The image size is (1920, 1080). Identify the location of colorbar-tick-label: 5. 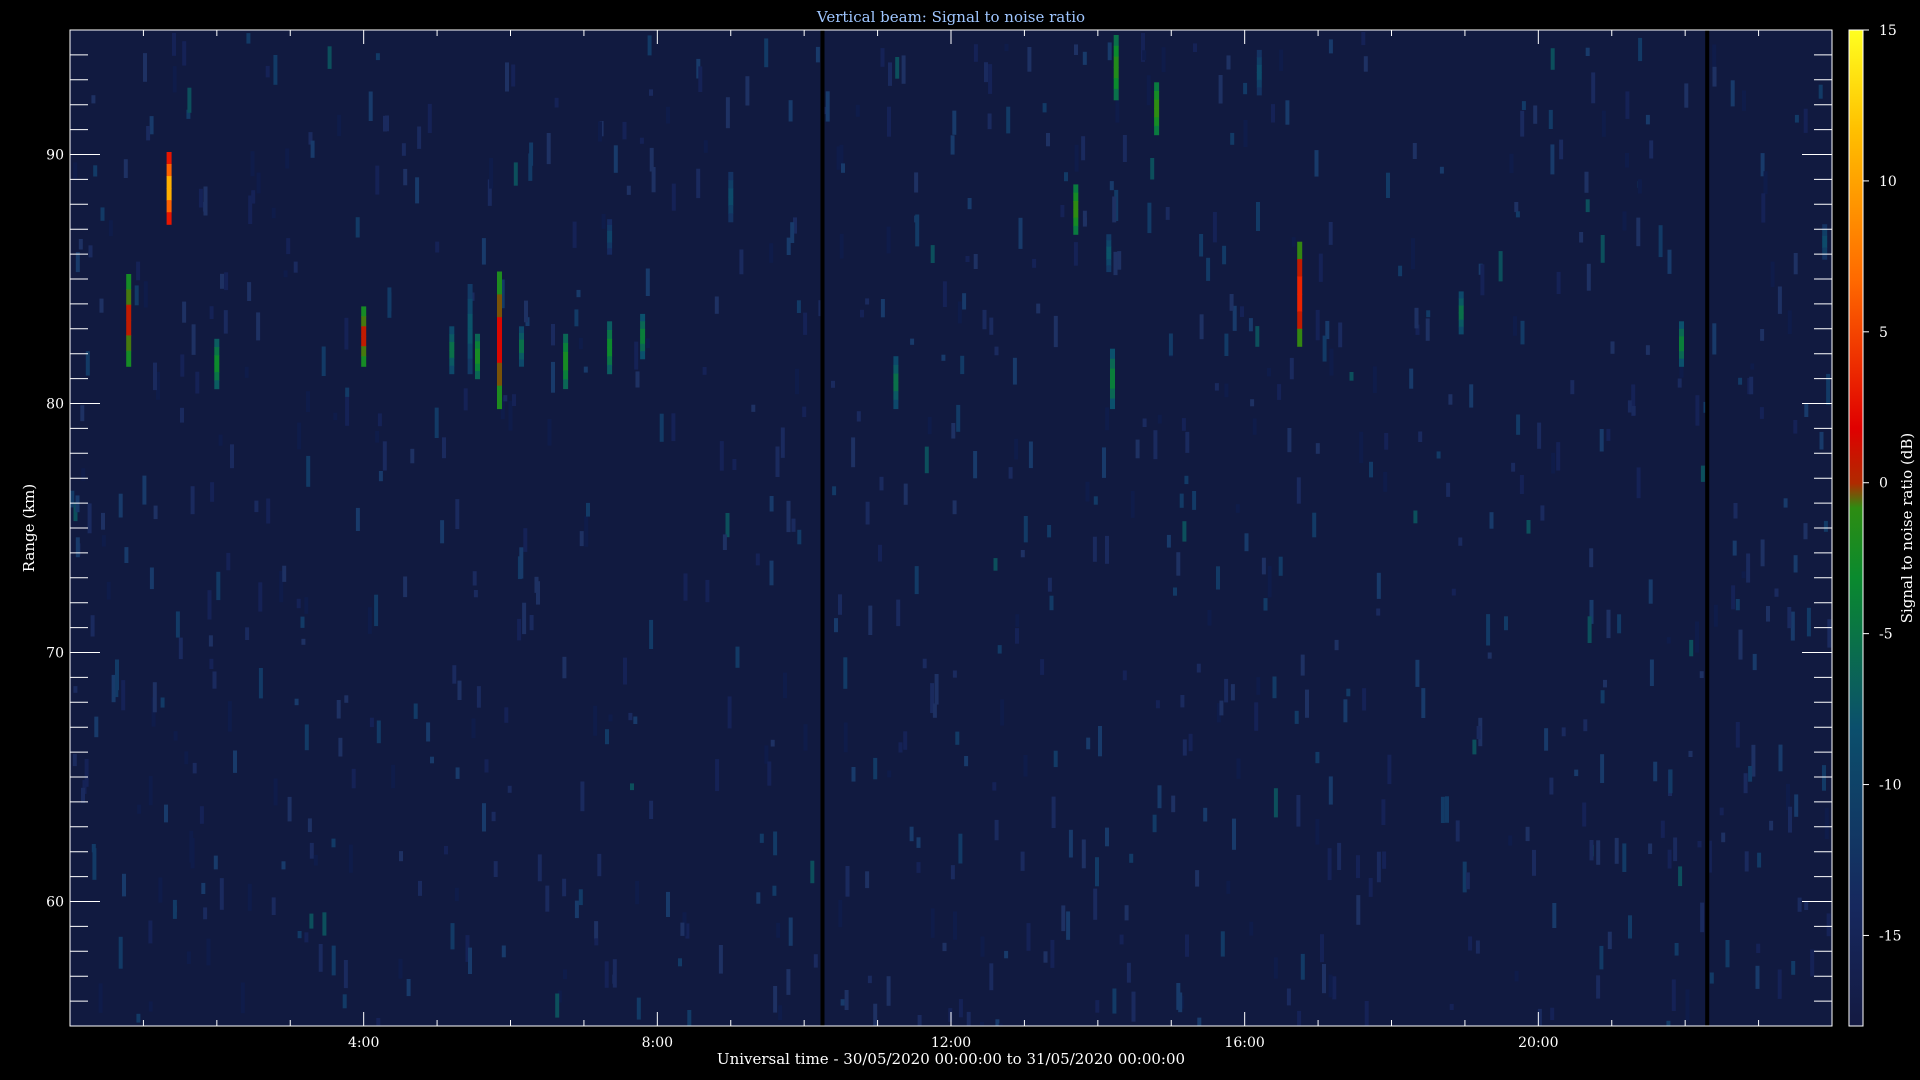
(1883, 333).